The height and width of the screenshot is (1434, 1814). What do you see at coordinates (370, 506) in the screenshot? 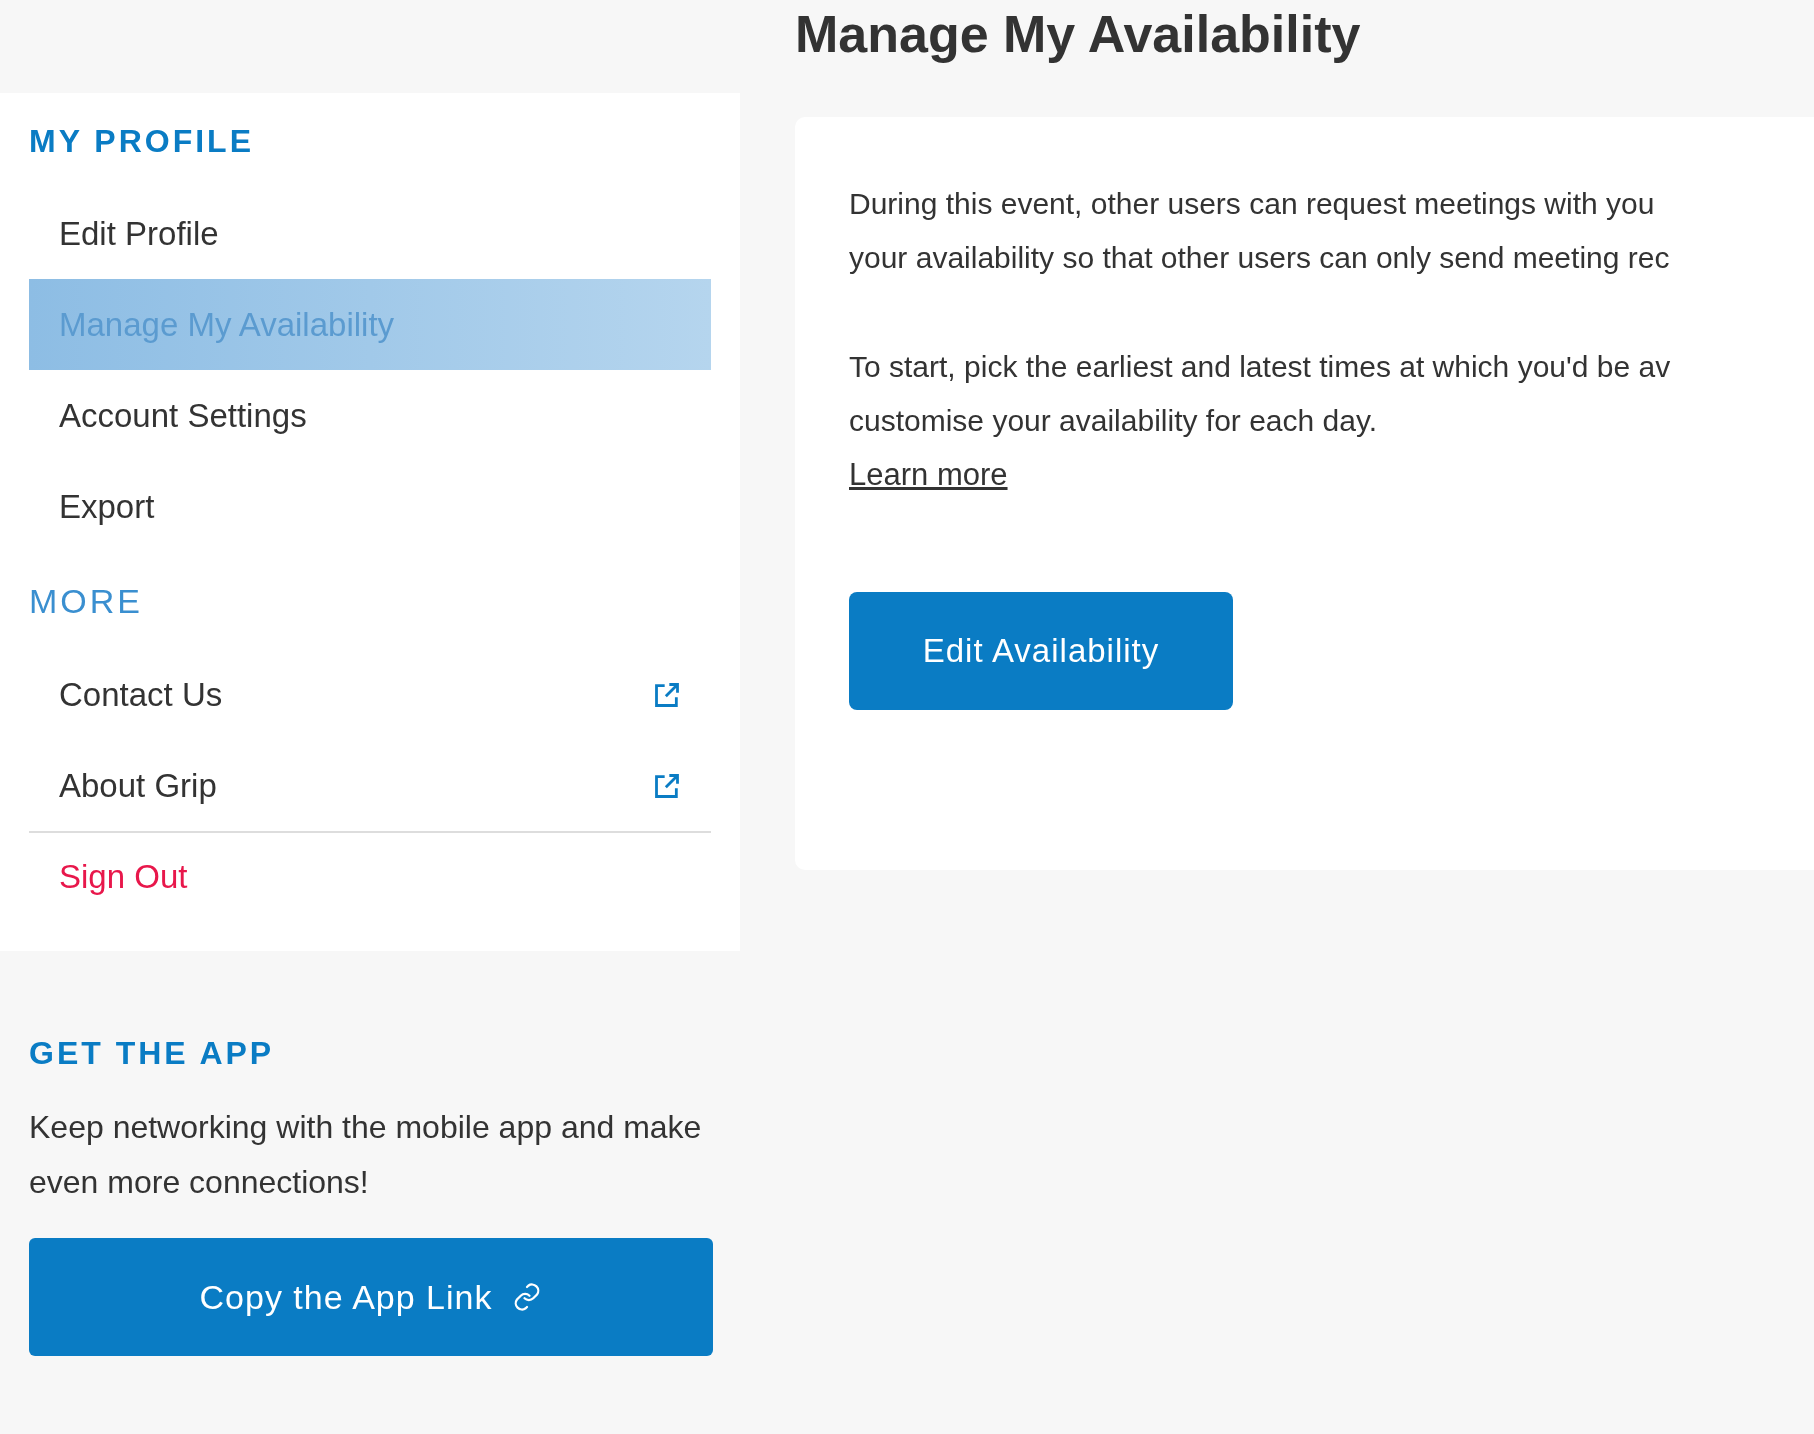
I see `menu-item: Export` at bounding box center [370, 506].